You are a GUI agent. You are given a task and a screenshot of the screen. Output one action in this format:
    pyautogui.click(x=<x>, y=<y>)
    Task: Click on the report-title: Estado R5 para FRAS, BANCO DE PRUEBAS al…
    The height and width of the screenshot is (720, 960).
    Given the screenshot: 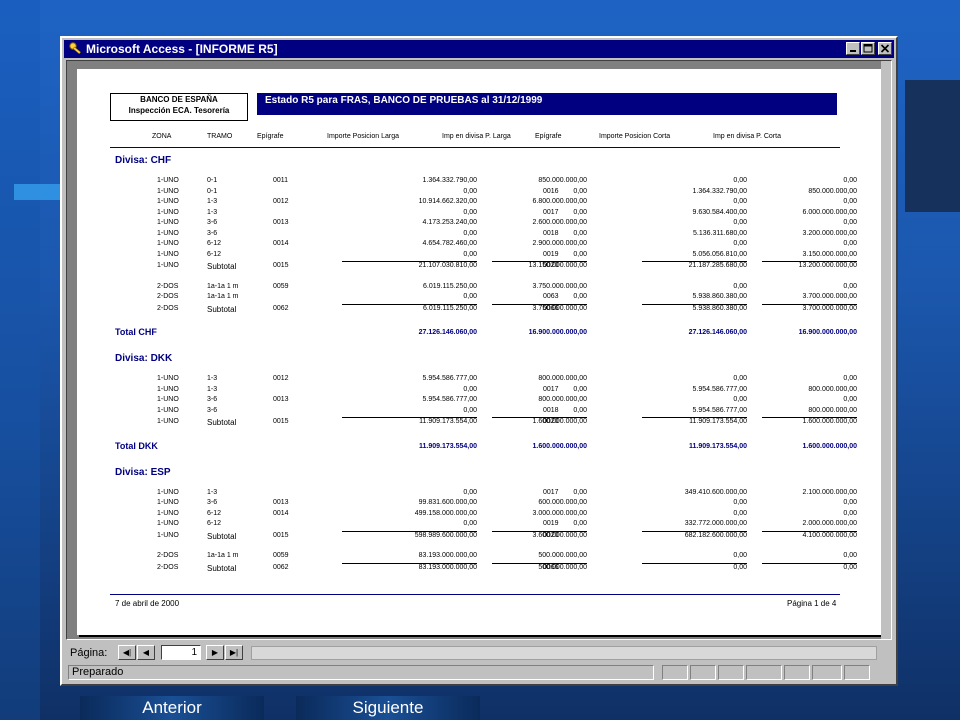 What is the action you would take?
    pyautogui.click(x=547, y=104)
    